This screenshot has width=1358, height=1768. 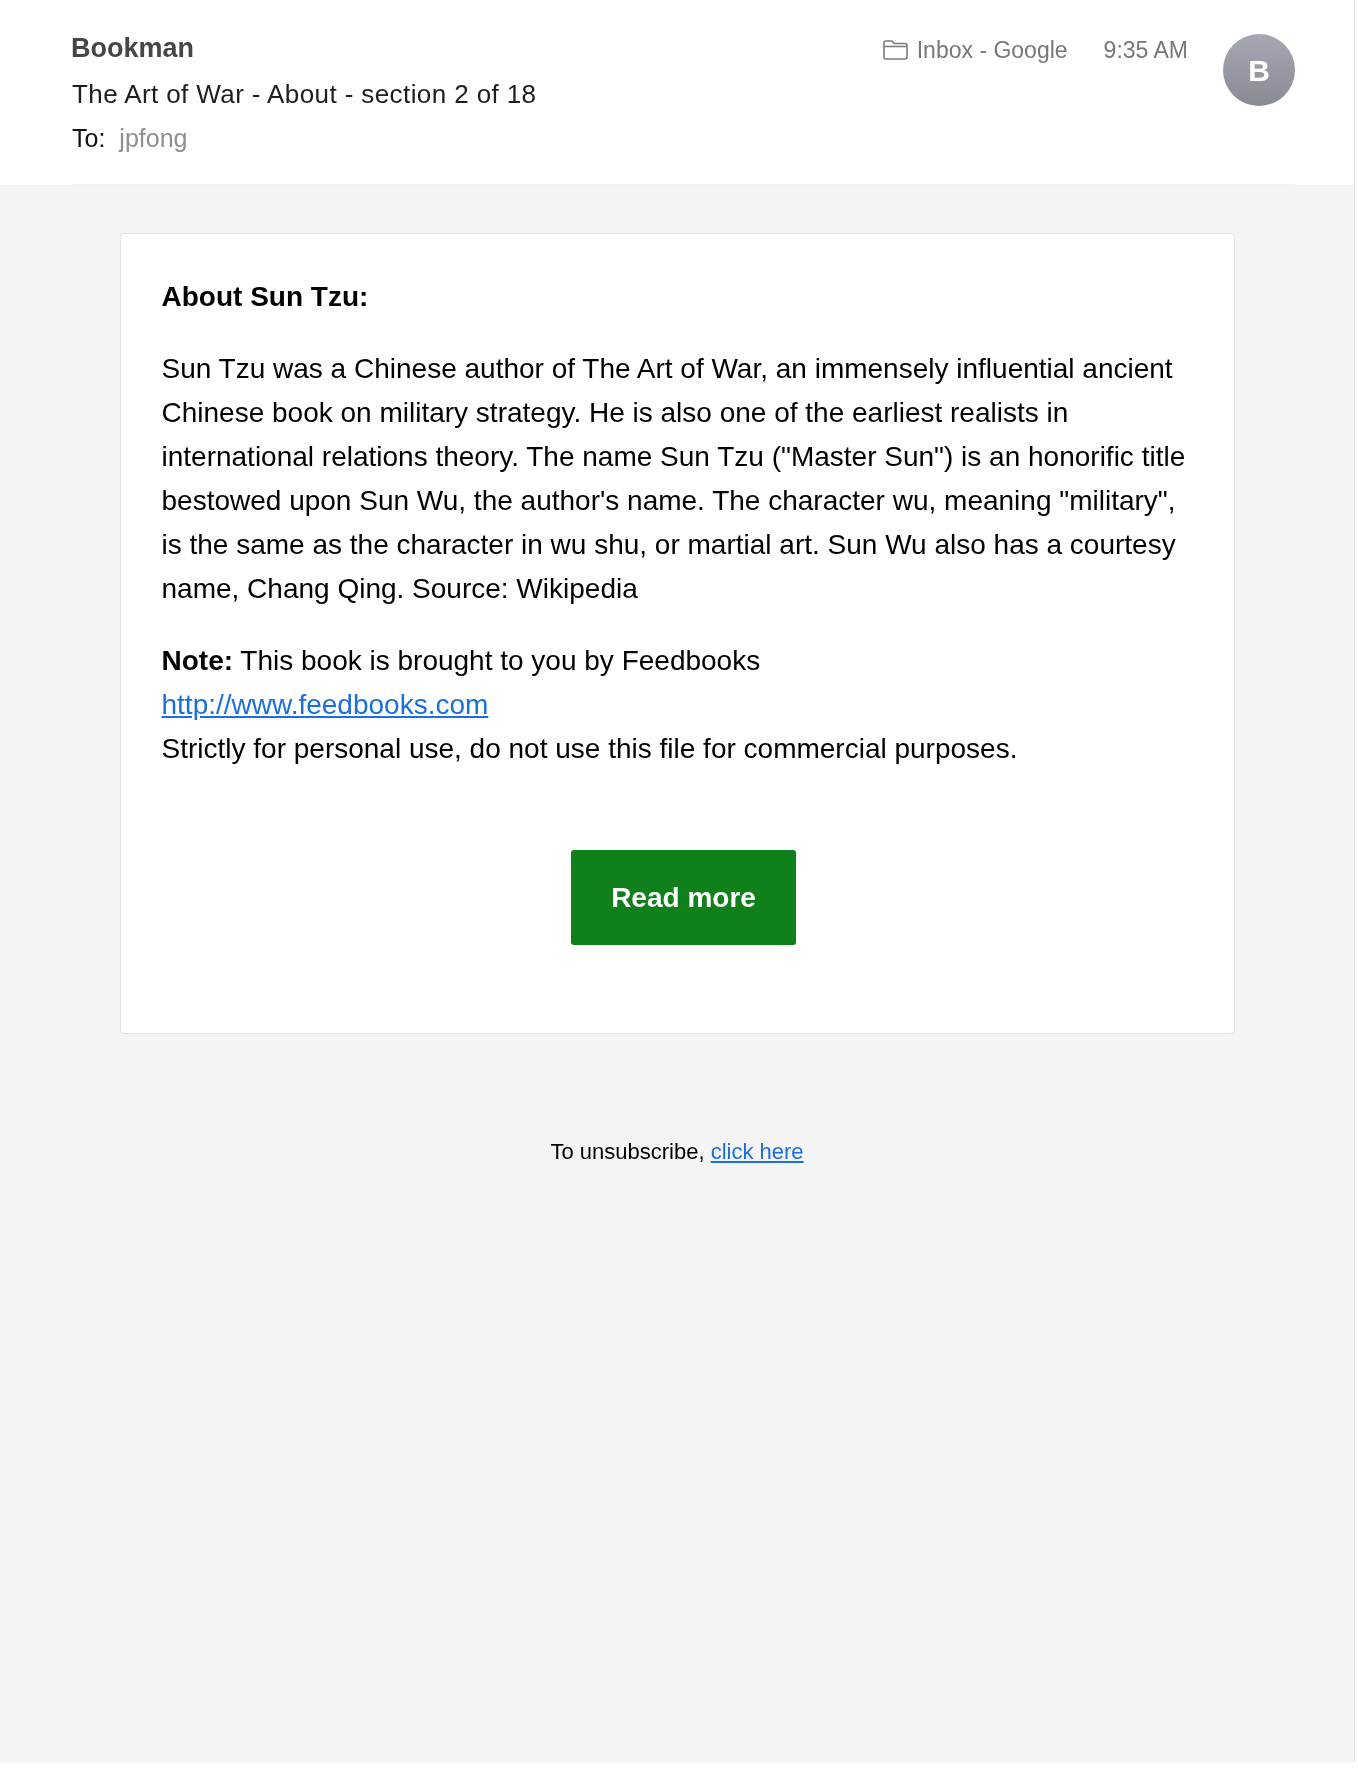 What do you see at coordinates (683, 897) in the screenshot?
I see `read-more-button: Read more` at bounding box center [683, 897].